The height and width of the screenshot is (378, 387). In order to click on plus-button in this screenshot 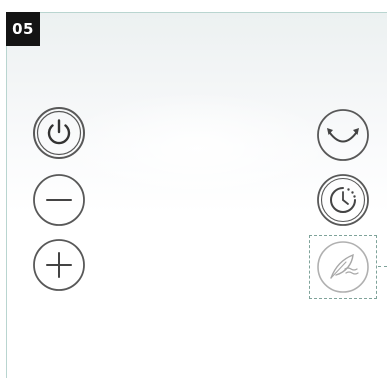, I will do `click(59, 265)`.